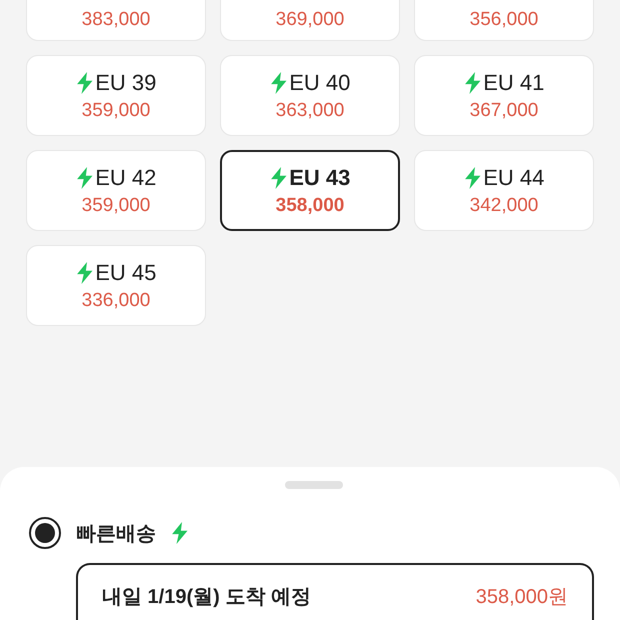 The height and width of the screenshot is (620, 620). I want to click on size-label: EU 43, so click(319, 177).